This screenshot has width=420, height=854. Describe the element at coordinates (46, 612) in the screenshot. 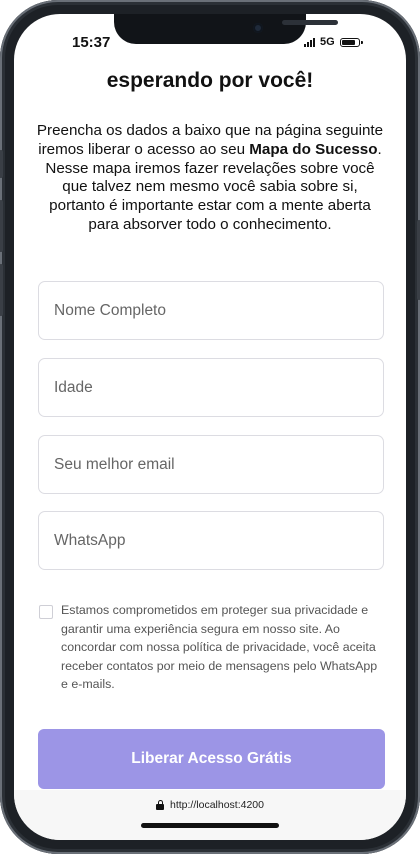

I see `consent-checkbox` at that location.